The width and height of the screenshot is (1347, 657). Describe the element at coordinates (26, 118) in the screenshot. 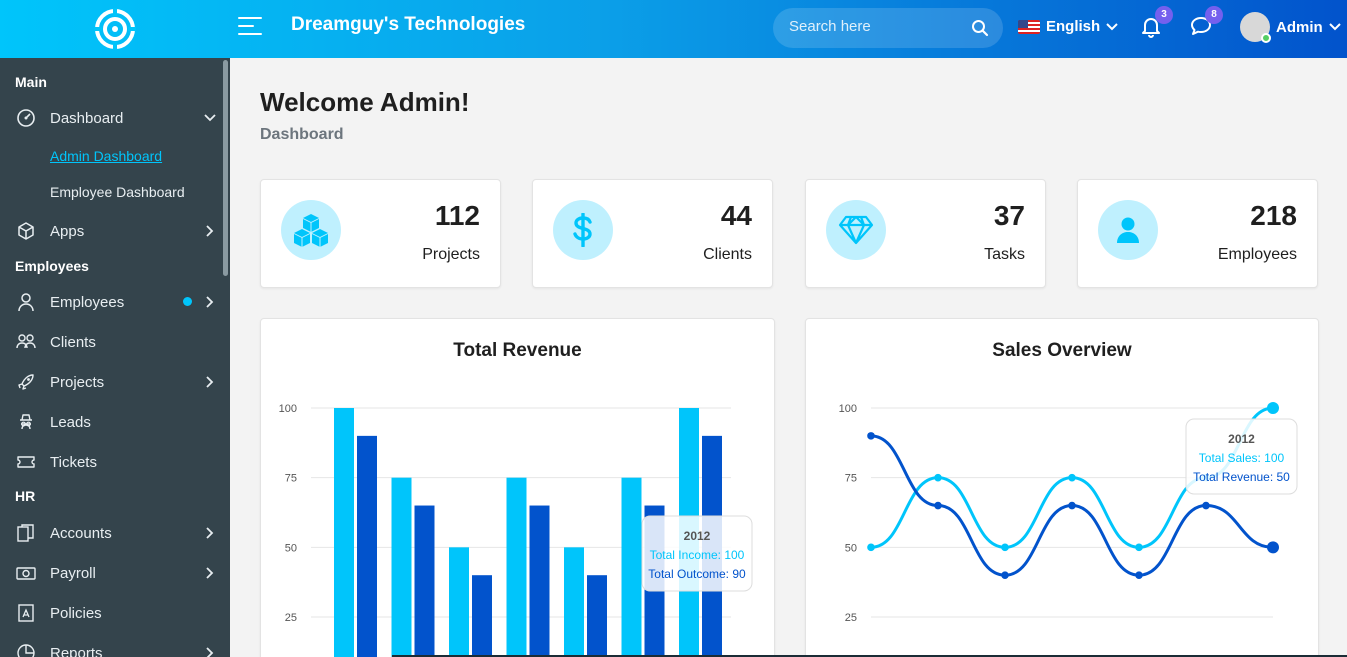

I see `dashboard-icon` at that location.